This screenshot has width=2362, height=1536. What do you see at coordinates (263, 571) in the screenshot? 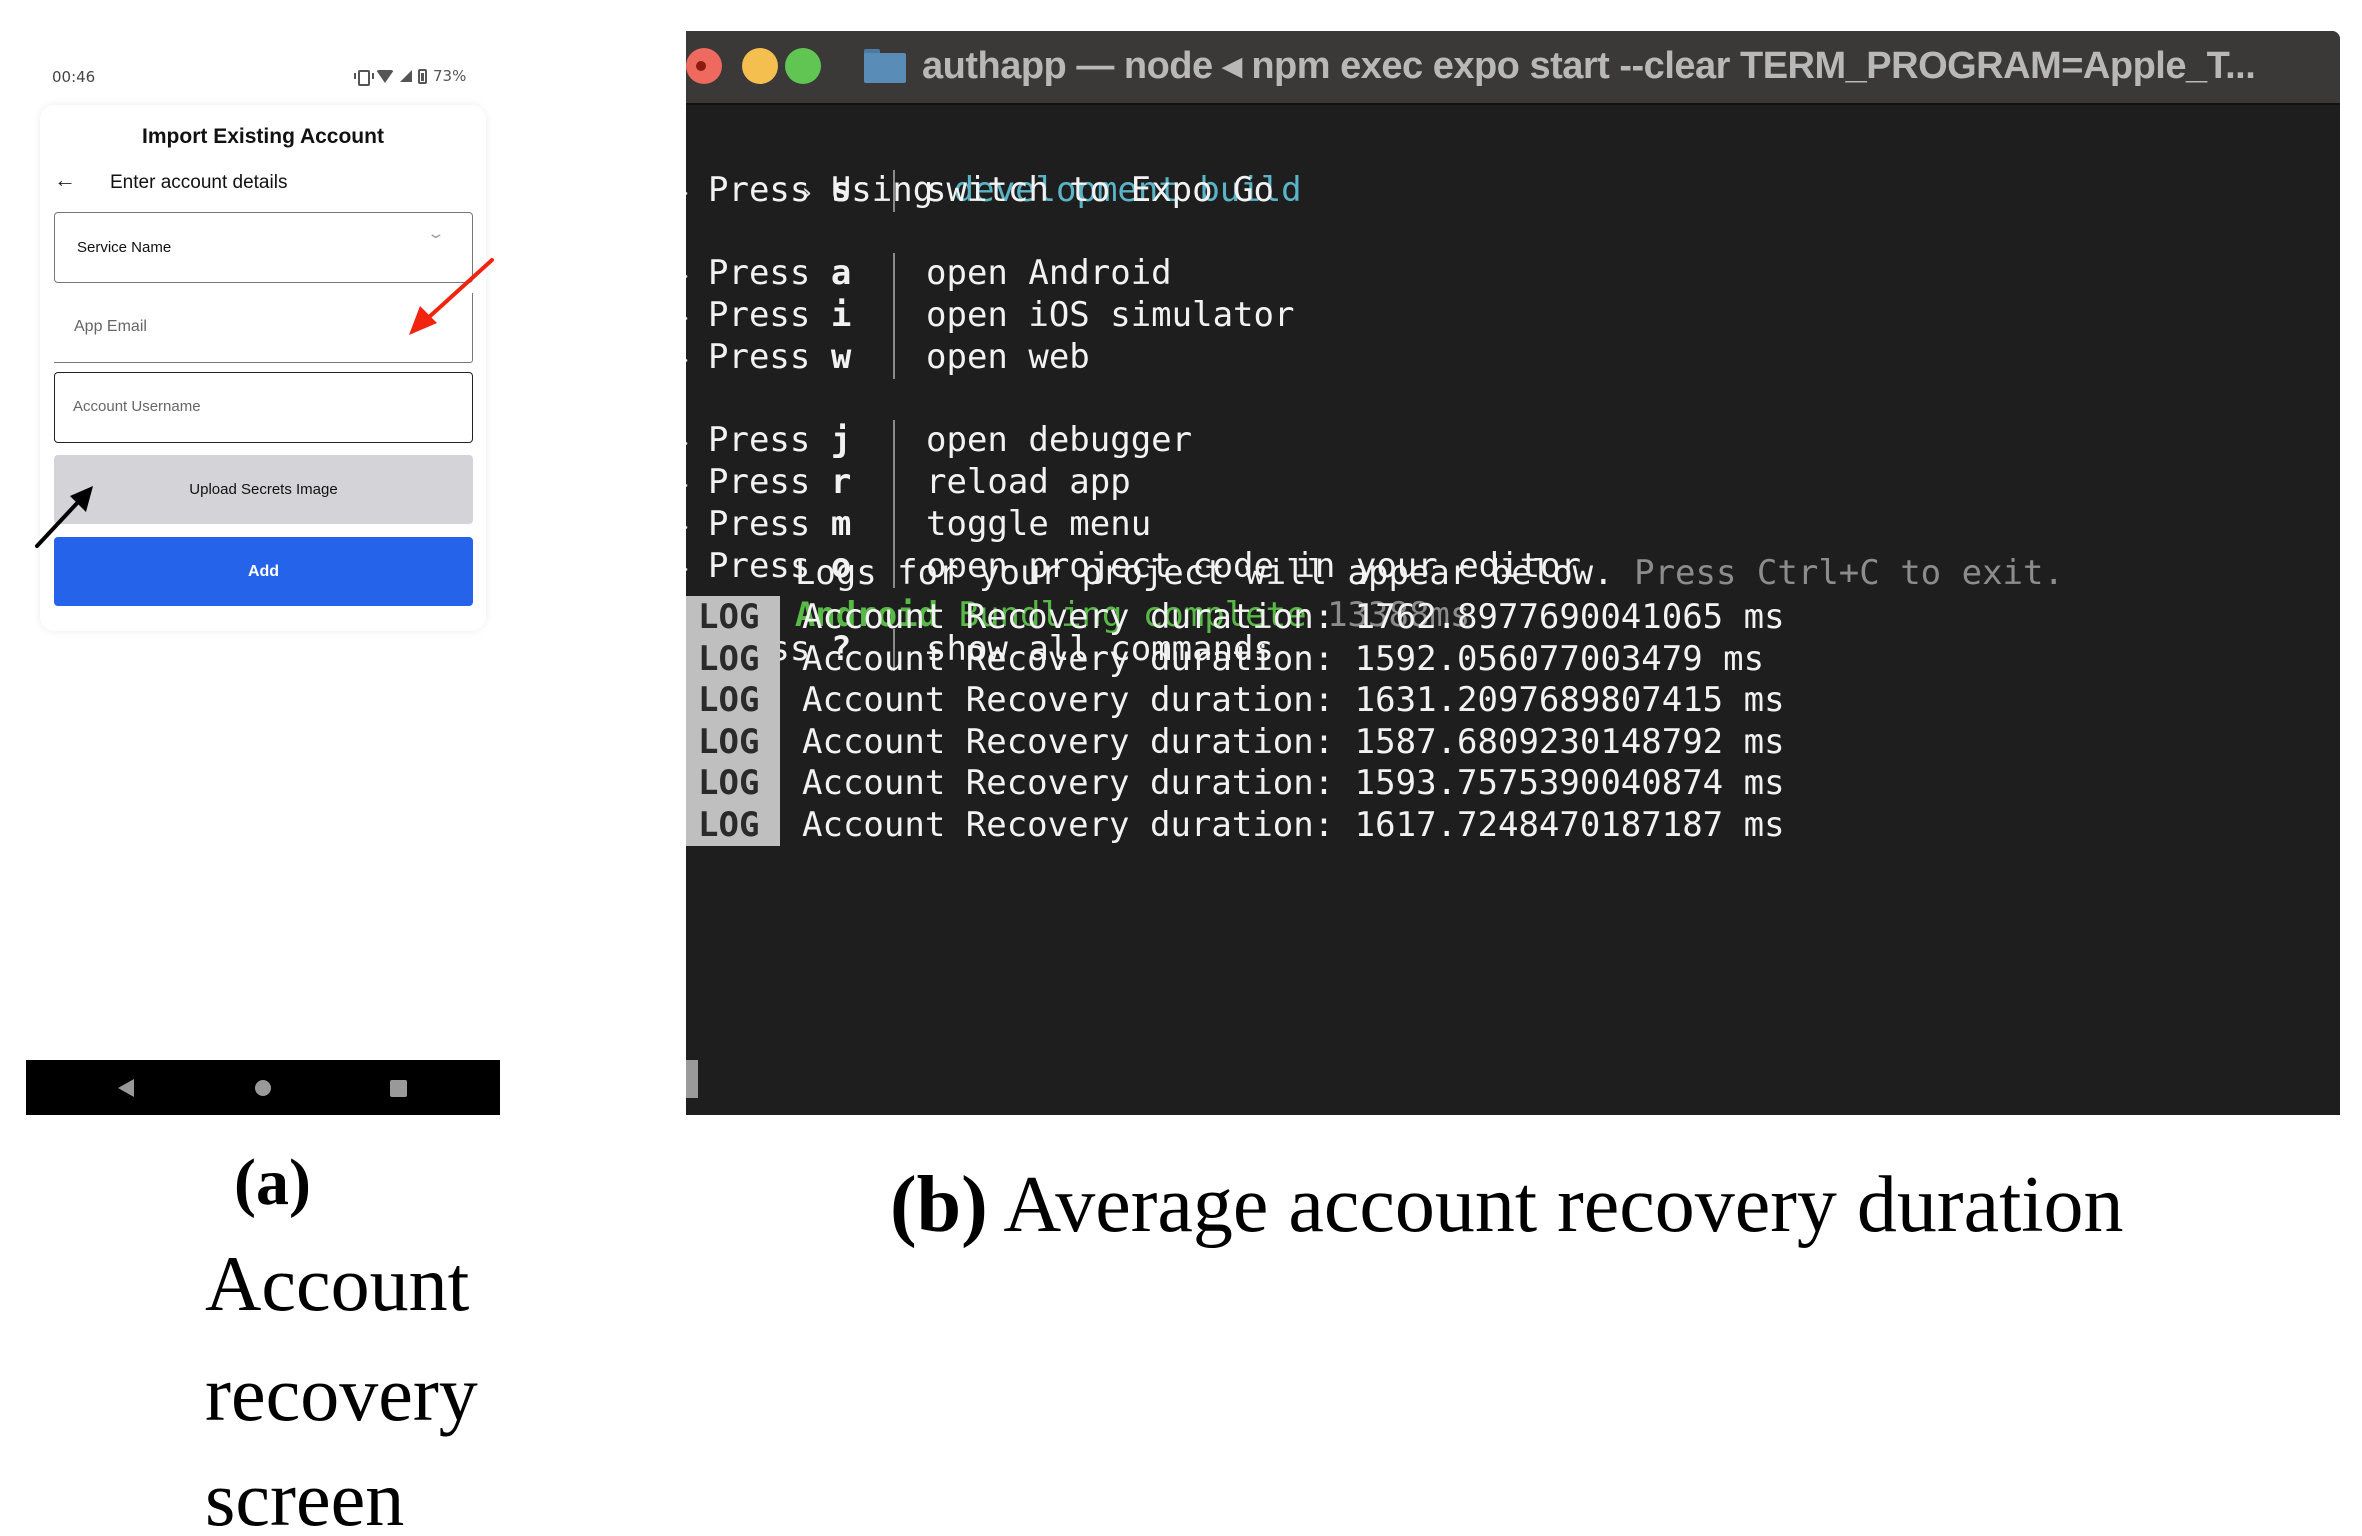
I see `add-button: Add` at bounding box center [263, 571].